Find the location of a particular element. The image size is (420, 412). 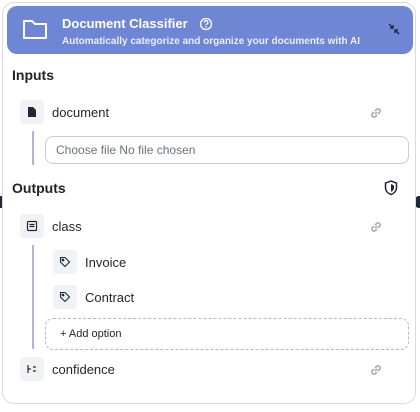

help-icon is located at coordinates (206, 26).